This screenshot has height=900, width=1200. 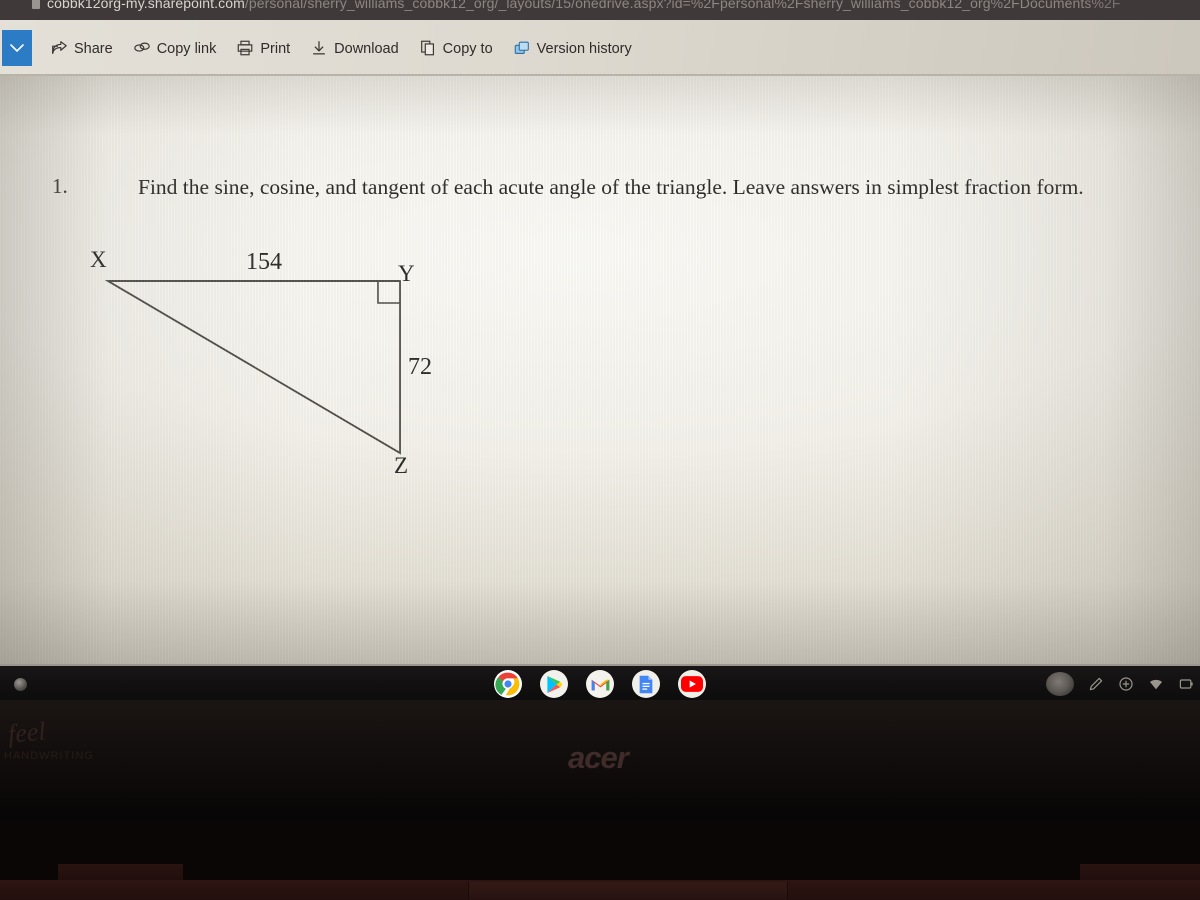 What do you see at coordinates (319, 48) in the screenshot?
I see `download-icon` at bounding box center [319, 48].